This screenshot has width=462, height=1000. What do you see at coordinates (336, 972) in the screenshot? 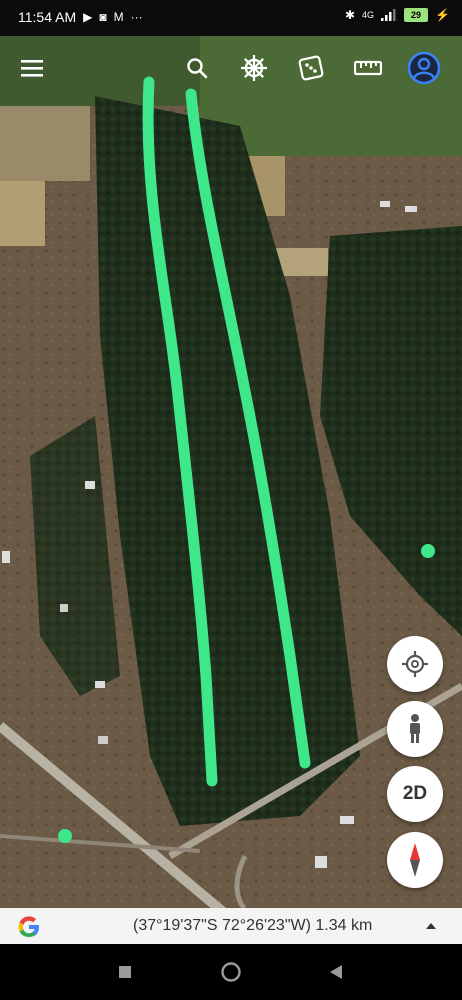
I see `triangle-back-icon` at bounding box center [336, 972].